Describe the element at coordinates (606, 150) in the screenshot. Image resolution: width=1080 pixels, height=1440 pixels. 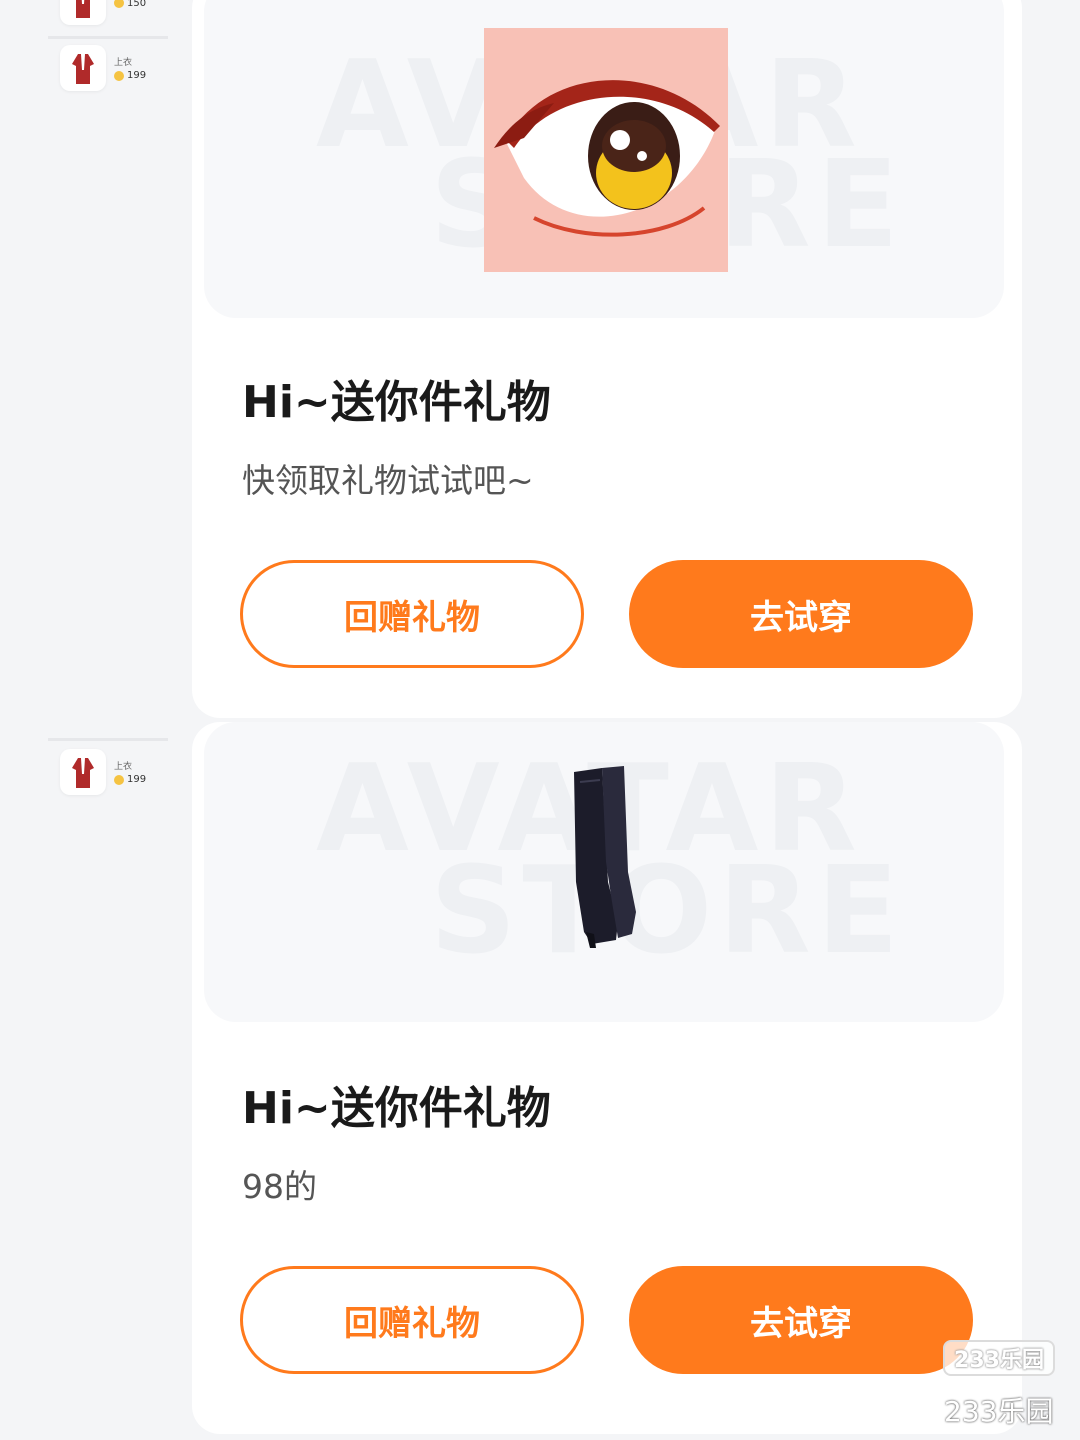
I see `eye-icon` at that location.